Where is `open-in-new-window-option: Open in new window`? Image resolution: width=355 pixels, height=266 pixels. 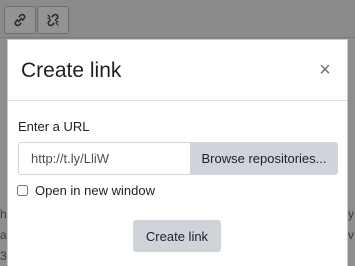 open-in-new-window-option: Open in new window is located at coordinates (86, 190).